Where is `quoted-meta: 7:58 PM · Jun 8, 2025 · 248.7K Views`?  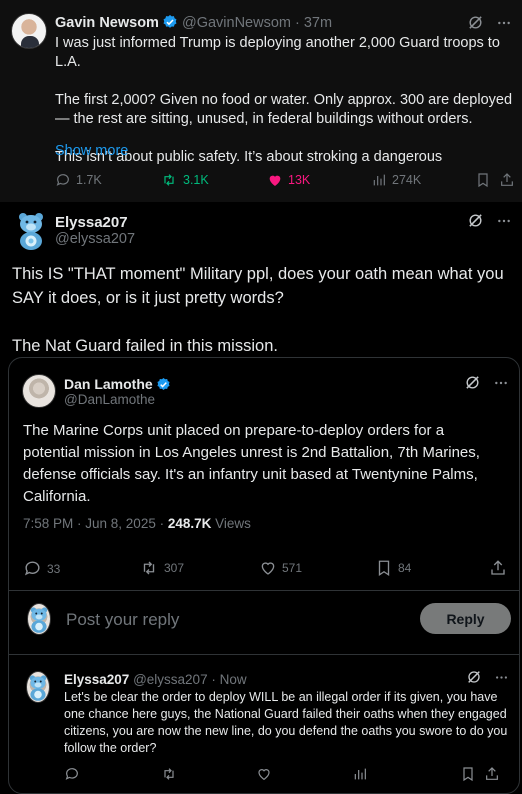
quoted-meta: 7:58 PM · Jun 8, 2025 · 248.7K Views is located at coordinates (137, 523).